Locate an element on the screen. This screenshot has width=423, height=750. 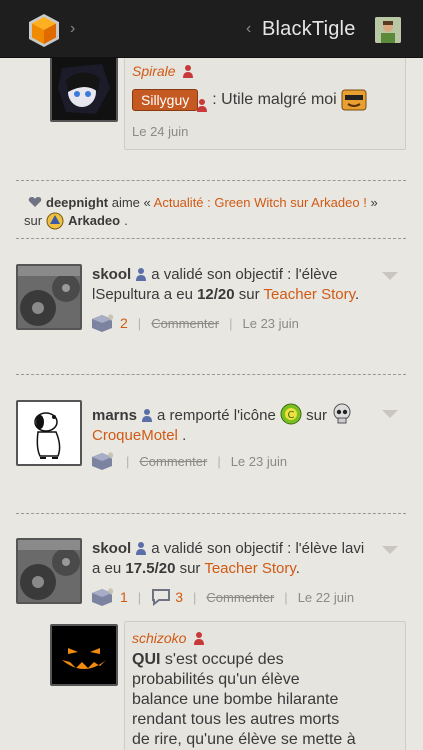
skull-icon is located at coordinates (342, 413).